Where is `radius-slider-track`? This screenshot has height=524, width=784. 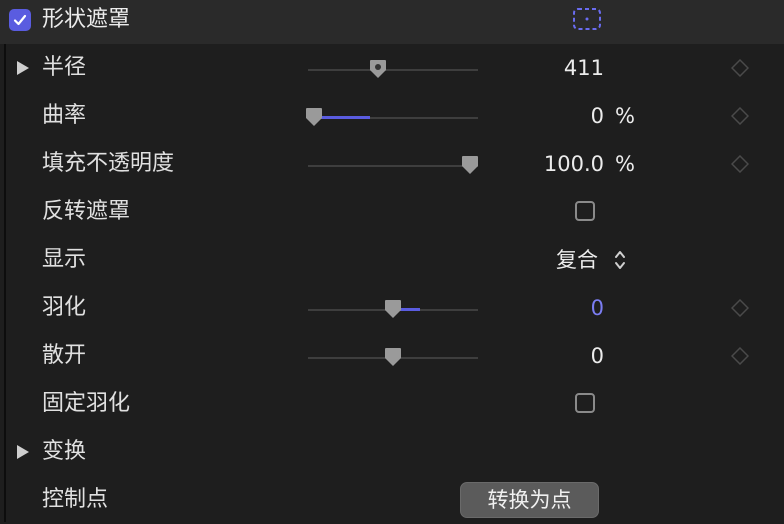
radius-slider-track is located at coordinates (393, 70).